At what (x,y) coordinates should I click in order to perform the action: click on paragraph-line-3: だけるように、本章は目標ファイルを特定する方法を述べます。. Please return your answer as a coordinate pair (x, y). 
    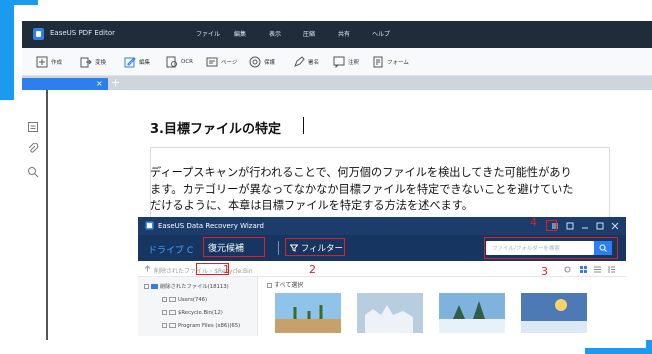
    Looking at the image, I should click on (311, 205).